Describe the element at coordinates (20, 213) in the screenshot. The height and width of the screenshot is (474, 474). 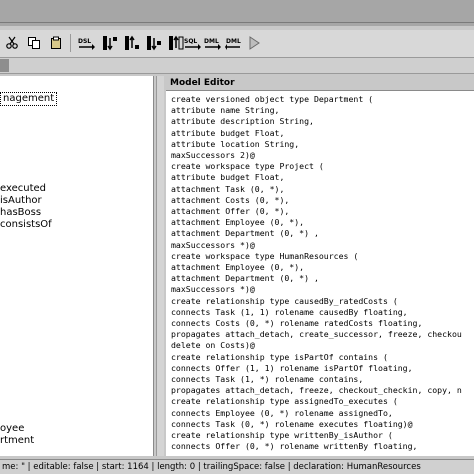
I see `tree-item: hasBoss` at that location.